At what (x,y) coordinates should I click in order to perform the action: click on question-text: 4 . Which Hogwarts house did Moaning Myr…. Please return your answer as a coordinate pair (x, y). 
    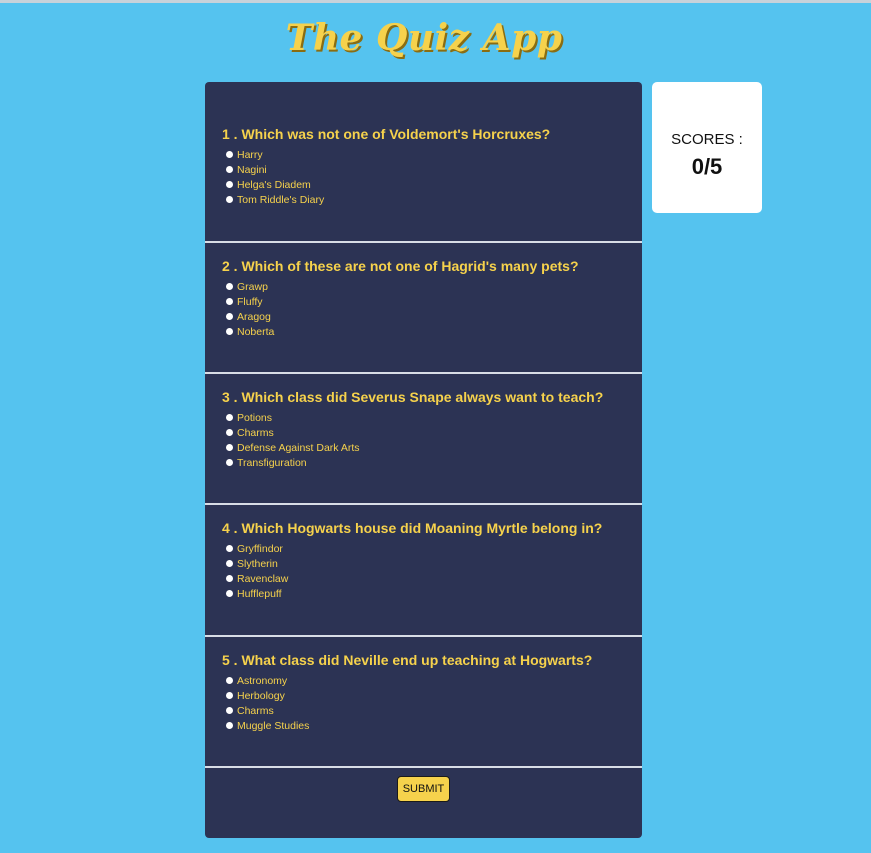
    Looking at the image, I should click on (412, 528).